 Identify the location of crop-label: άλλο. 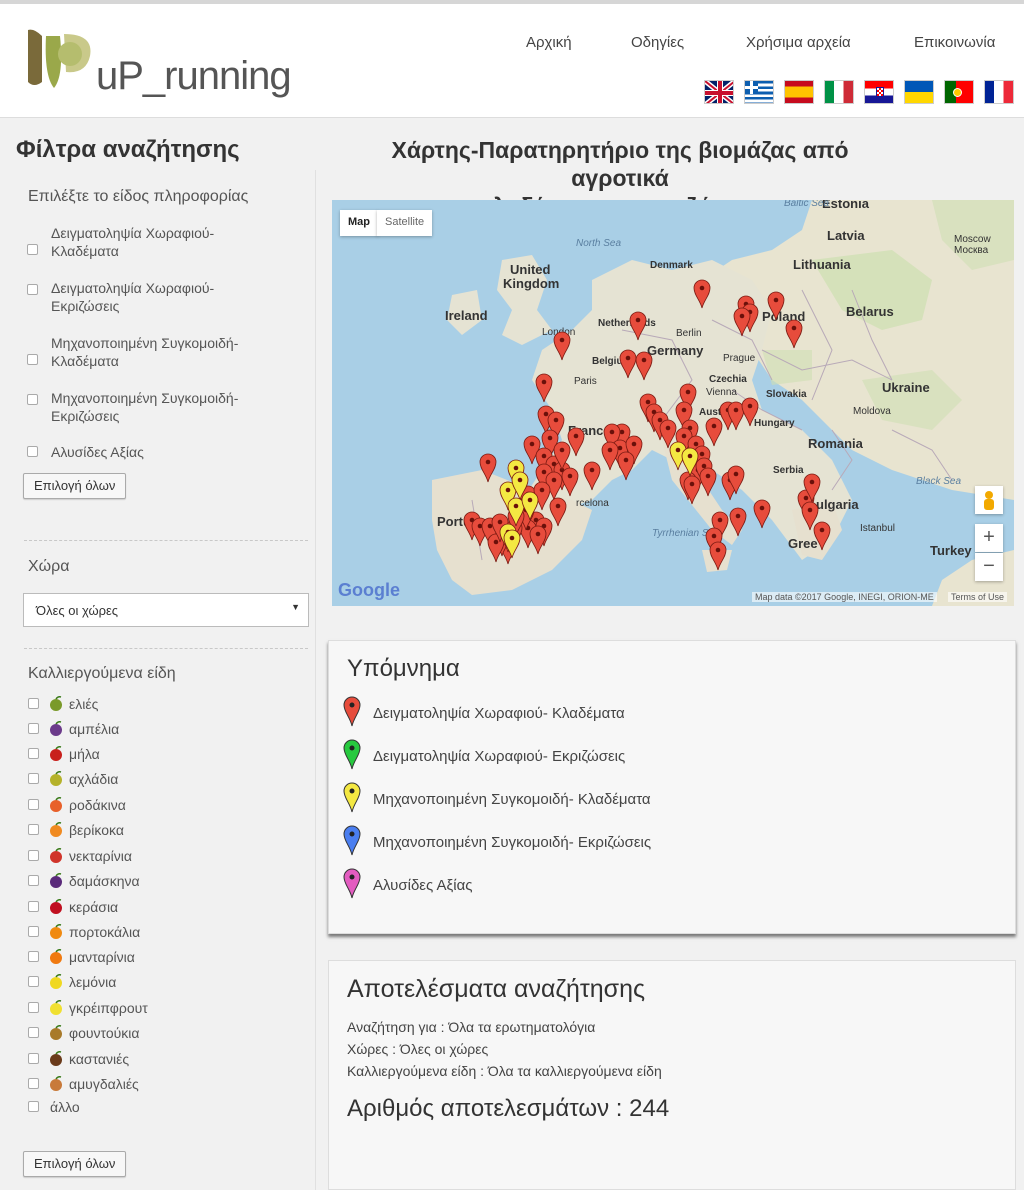
(65, 1107).